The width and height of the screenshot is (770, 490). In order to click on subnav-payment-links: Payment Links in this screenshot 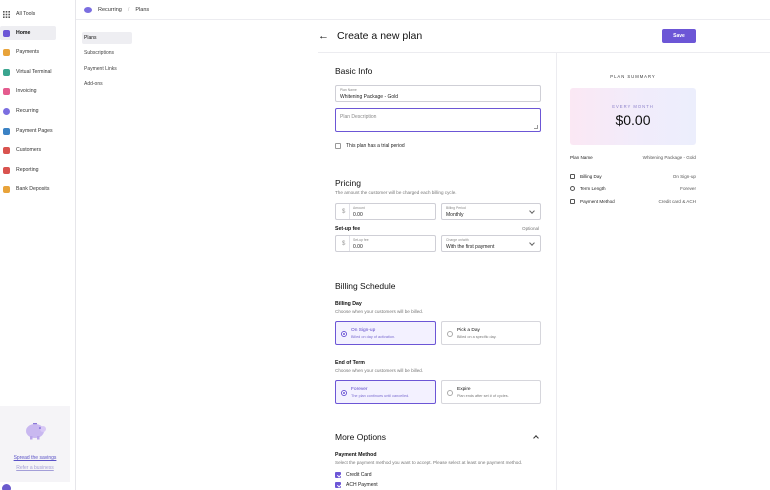, I will do `click(107, 69)`.